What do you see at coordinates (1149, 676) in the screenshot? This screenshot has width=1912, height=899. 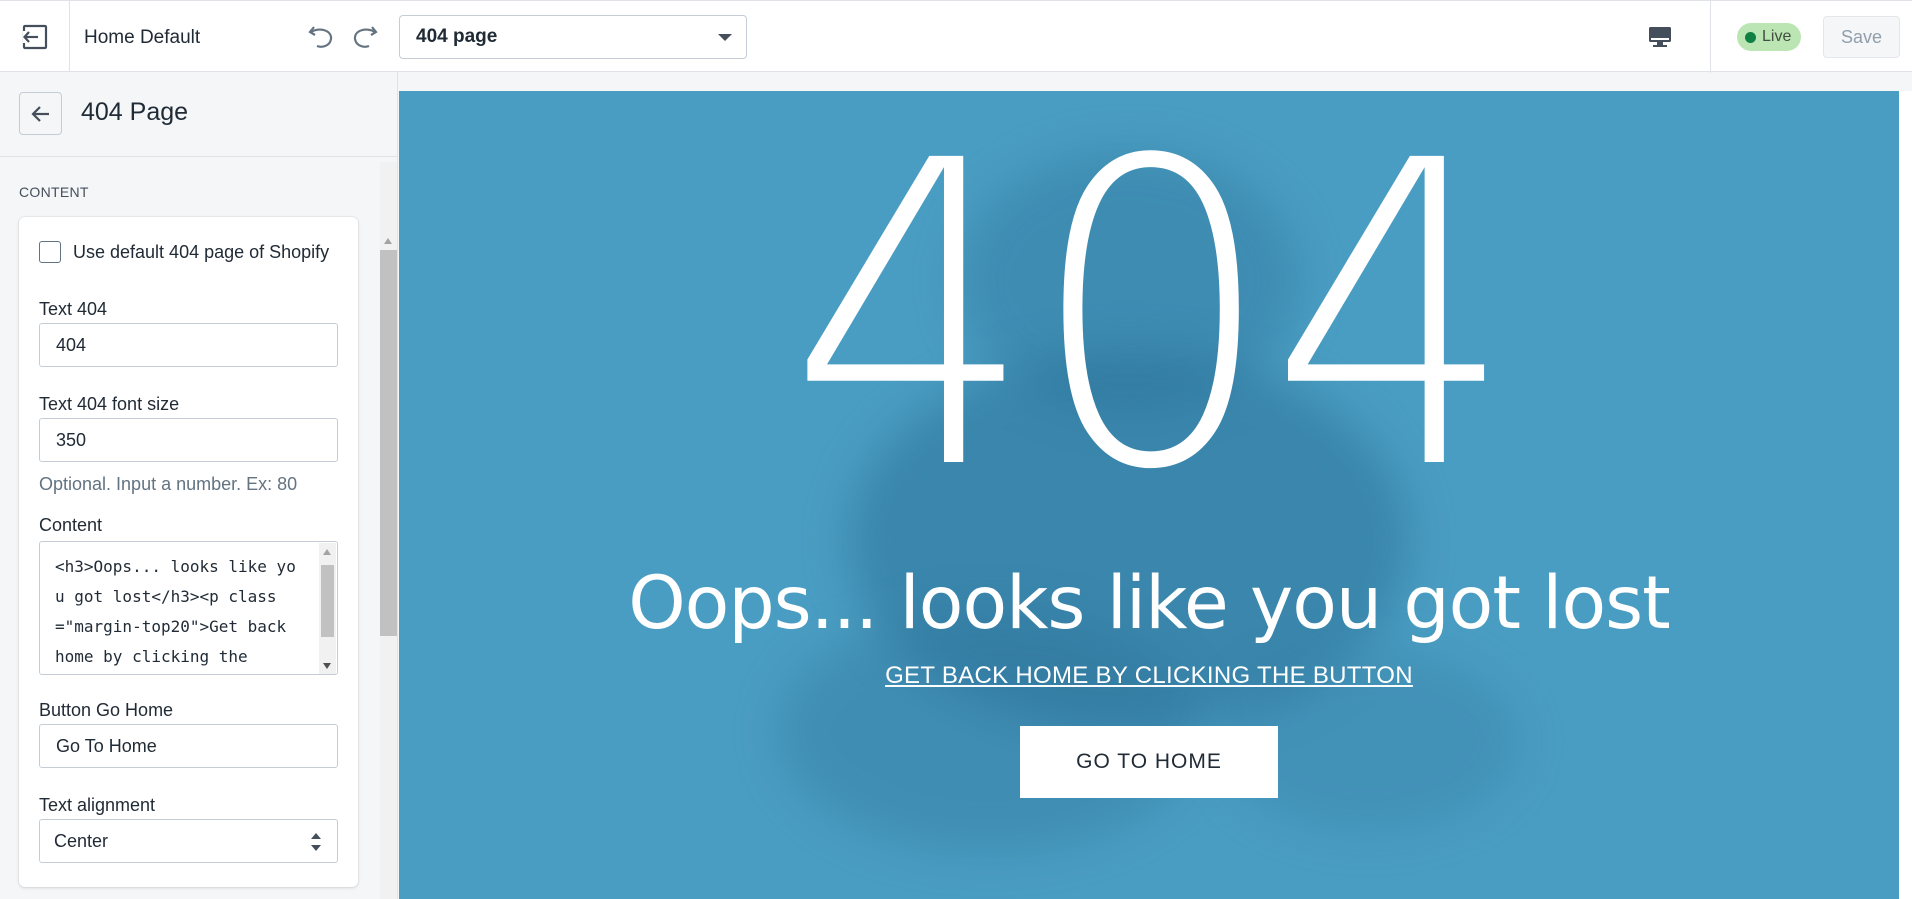 I see `get-back-home-link: GET BACK HOME BY CLICKING THE BUTTON` at bounding box center [1149, 676].